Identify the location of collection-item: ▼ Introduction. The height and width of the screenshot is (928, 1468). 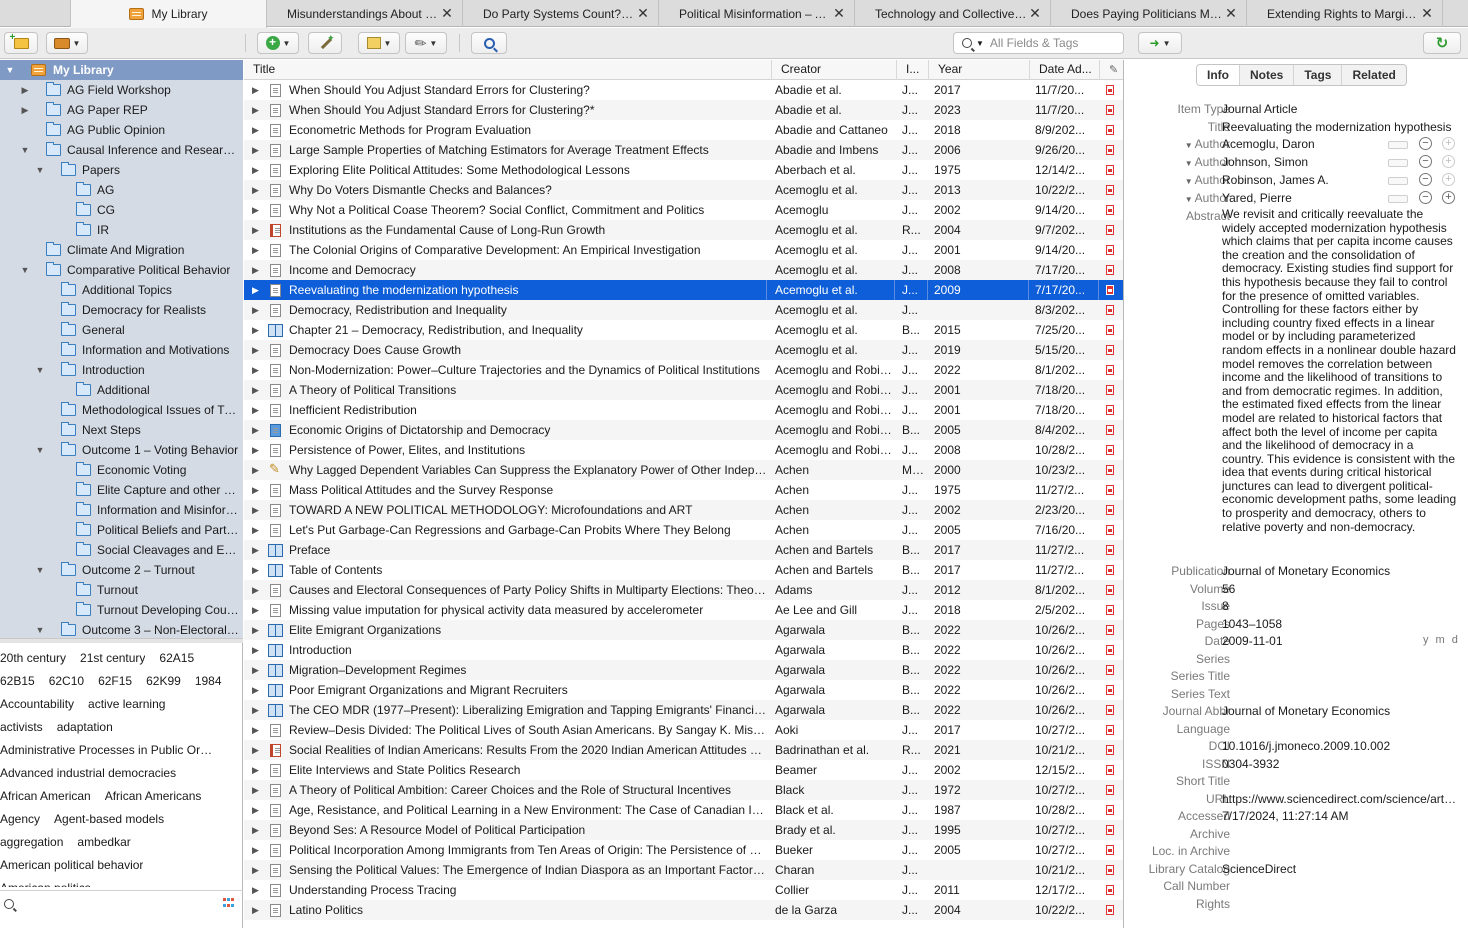
(121, 370).